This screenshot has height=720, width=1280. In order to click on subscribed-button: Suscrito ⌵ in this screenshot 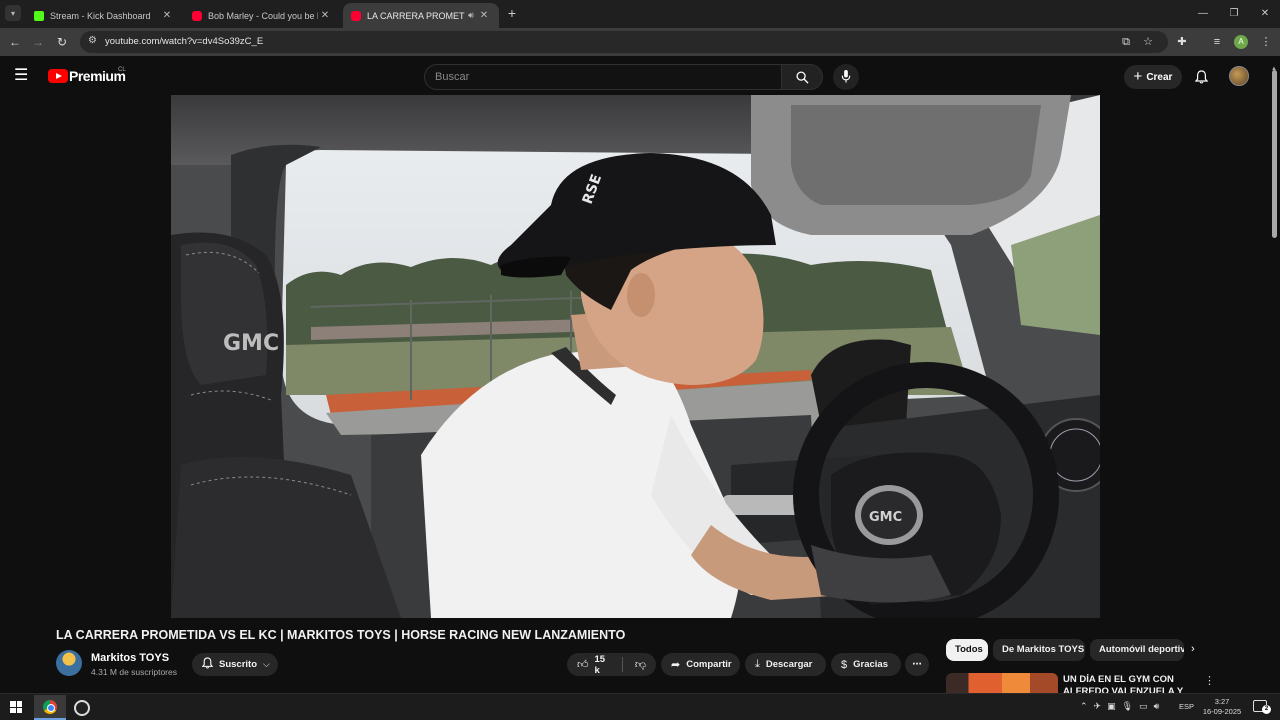, I will do `click(235, 664)`.